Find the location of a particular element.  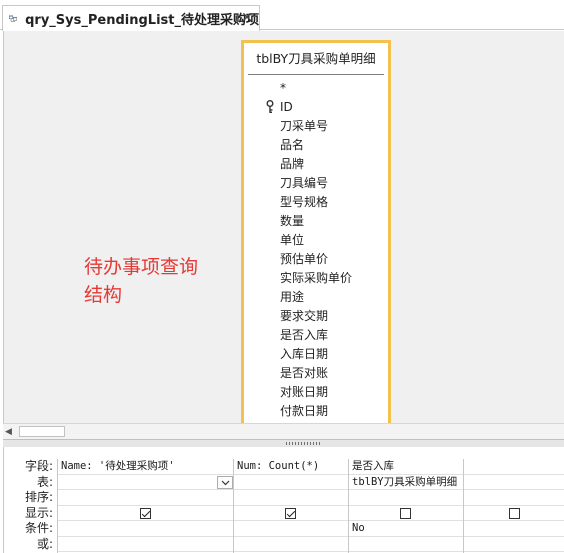

annotation-text: 待办事项查询 结构 is located at coordinates (159, 281).